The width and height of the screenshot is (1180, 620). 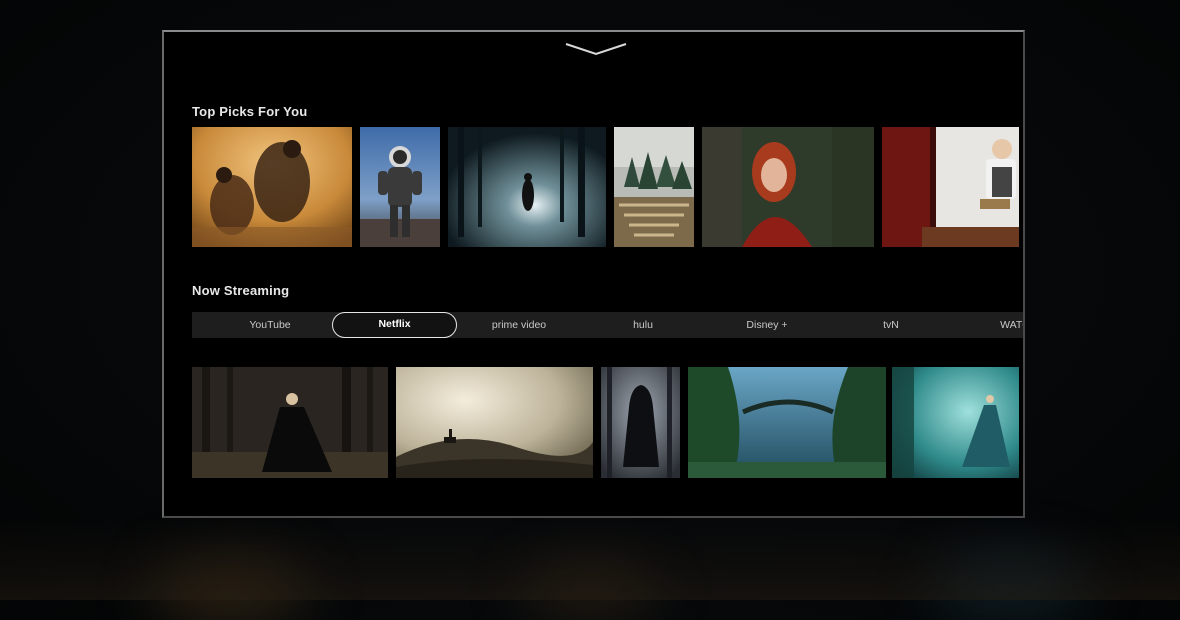 I want to click on ambient-glow-left, so click(x=230, y=590).